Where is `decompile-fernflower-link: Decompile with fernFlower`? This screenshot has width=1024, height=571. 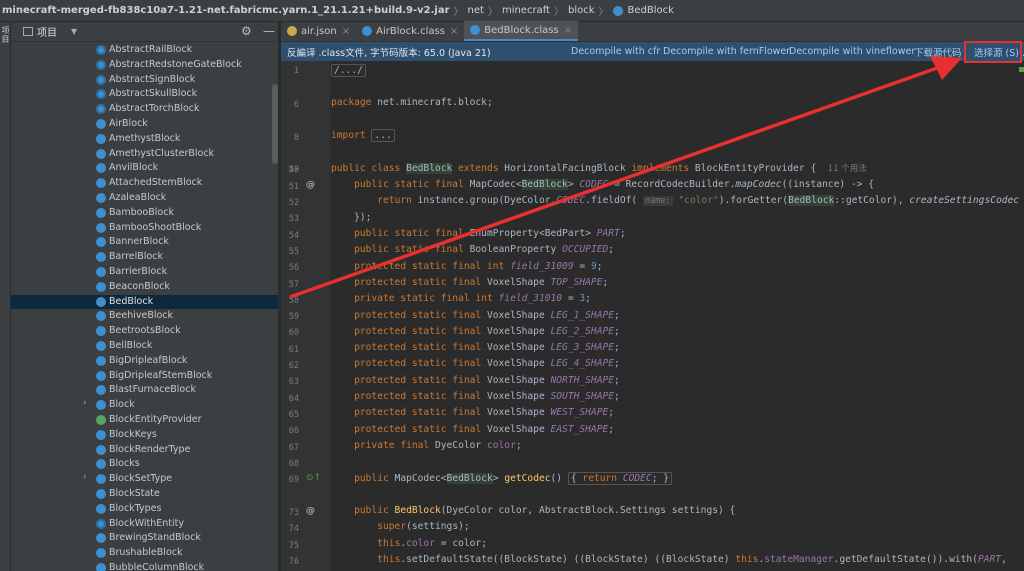
decompile-fernflower-link: Decompile with fernFlower is located at coordinates (726, 51).